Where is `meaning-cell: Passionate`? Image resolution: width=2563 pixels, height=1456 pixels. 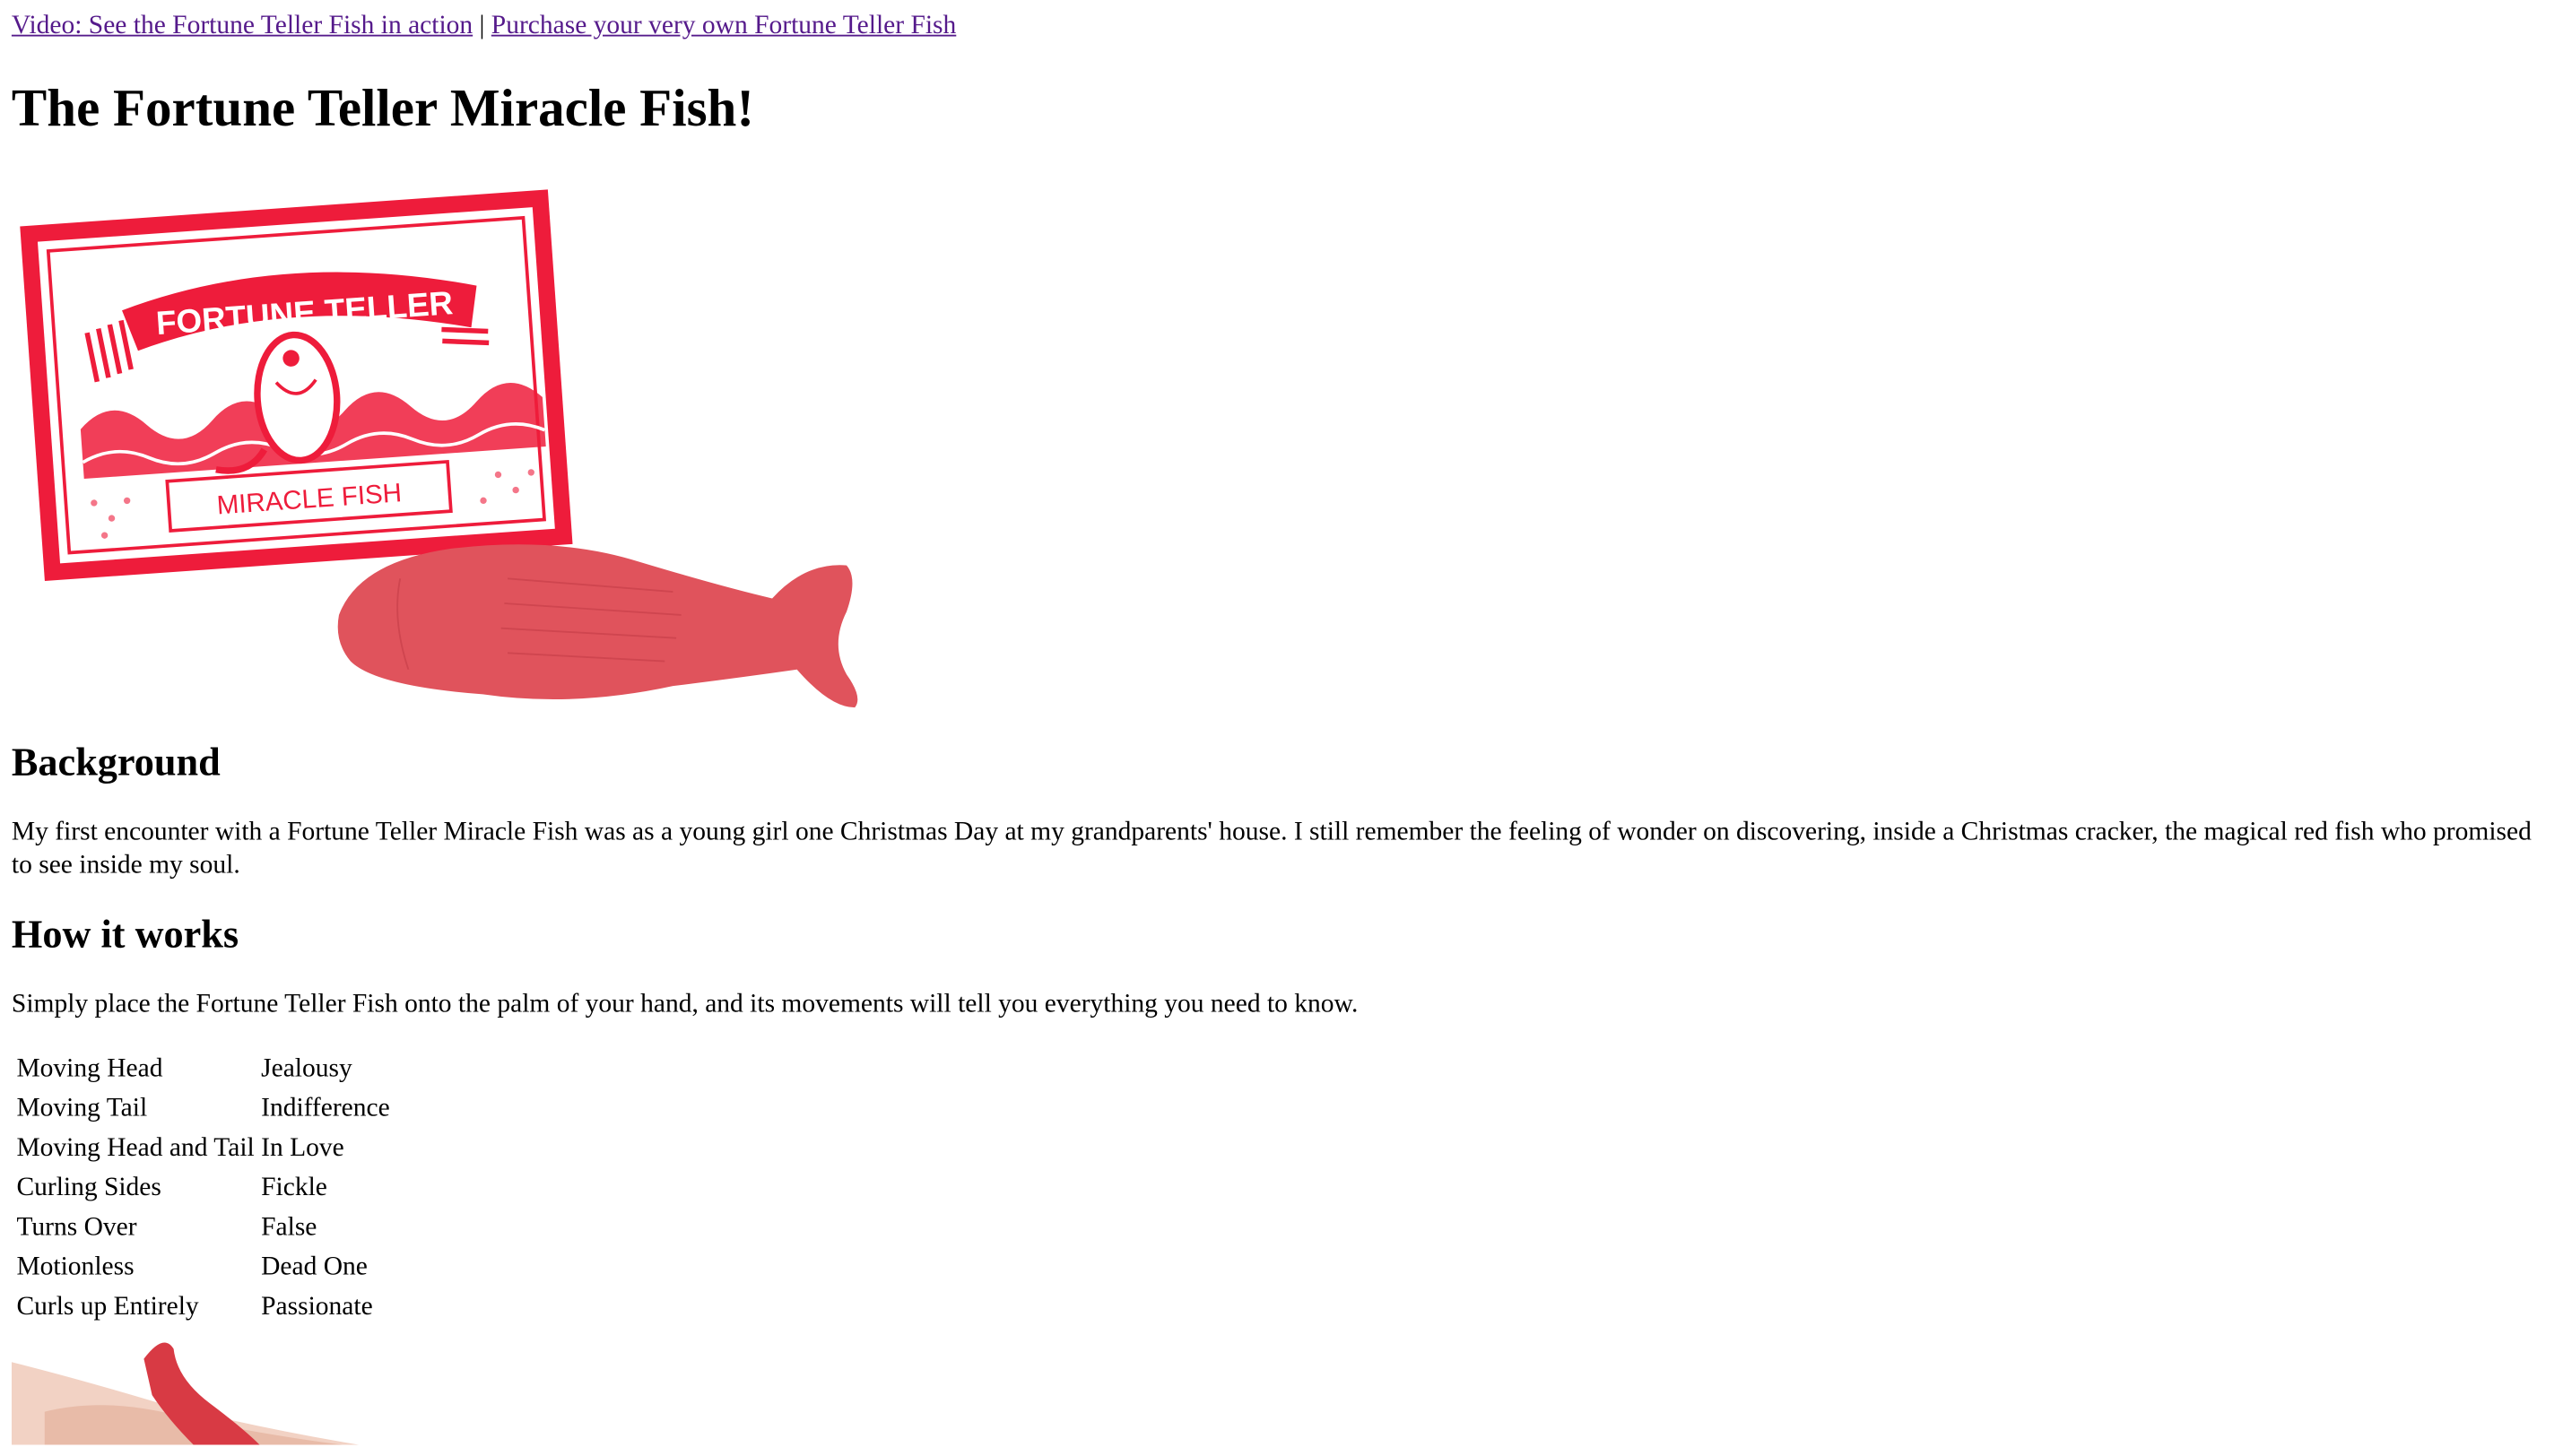
meaning-cell: Passionate is located at coordinates (317, 1307).